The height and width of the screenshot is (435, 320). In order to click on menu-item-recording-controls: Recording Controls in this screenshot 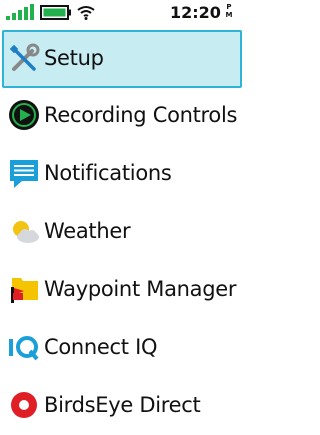, I will do `click(121, 116)`.